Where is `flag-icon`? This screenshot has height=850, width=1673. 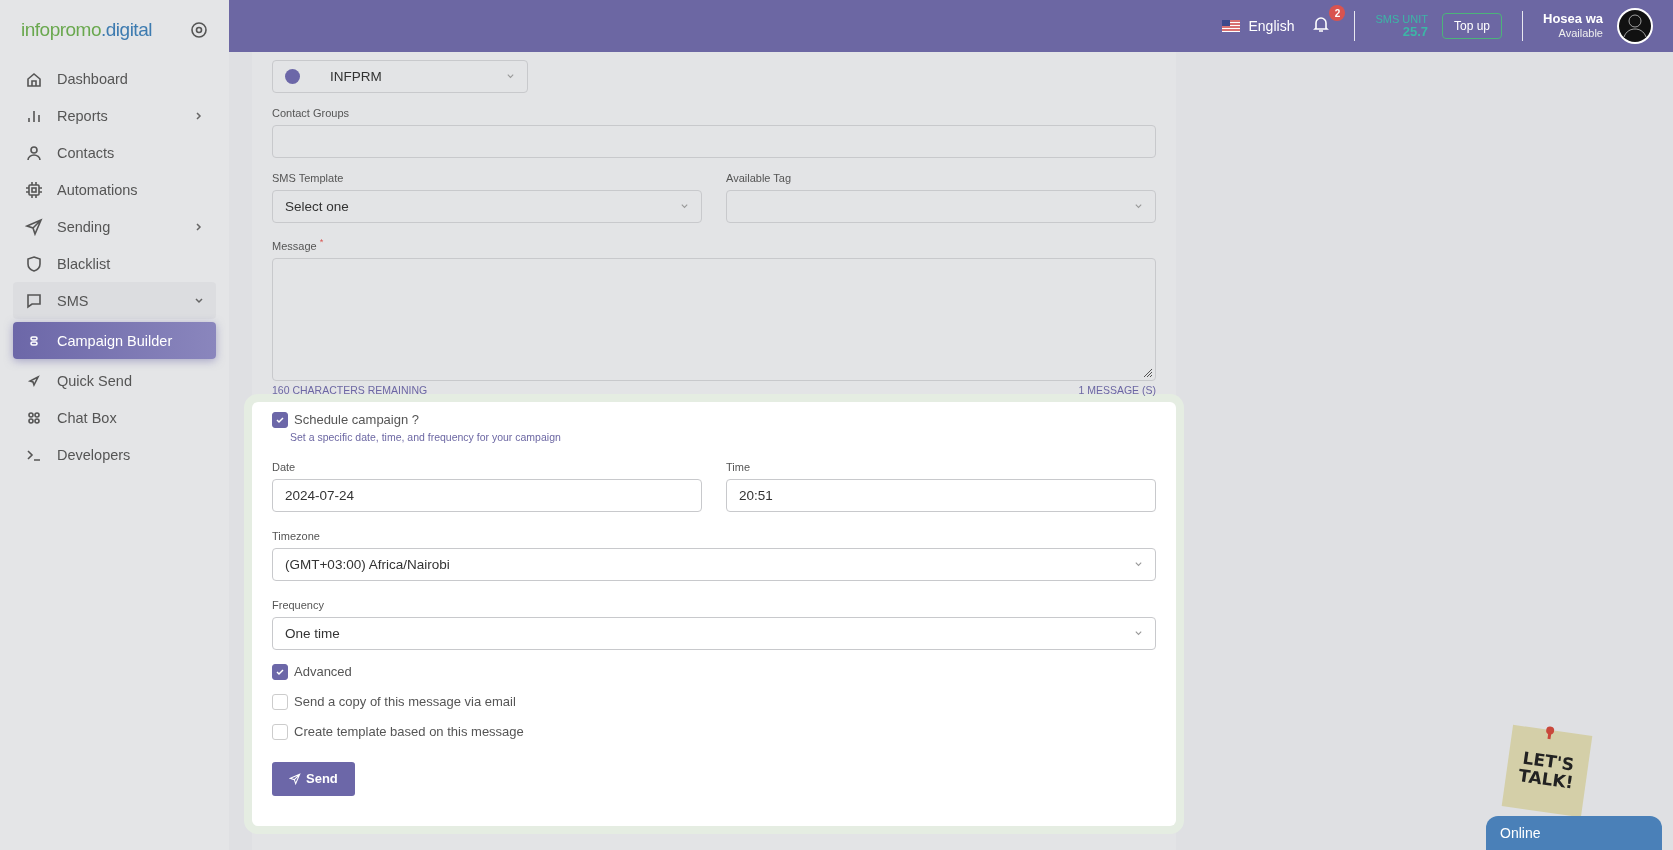 flag-icon is located at coordinates (1230, 26).